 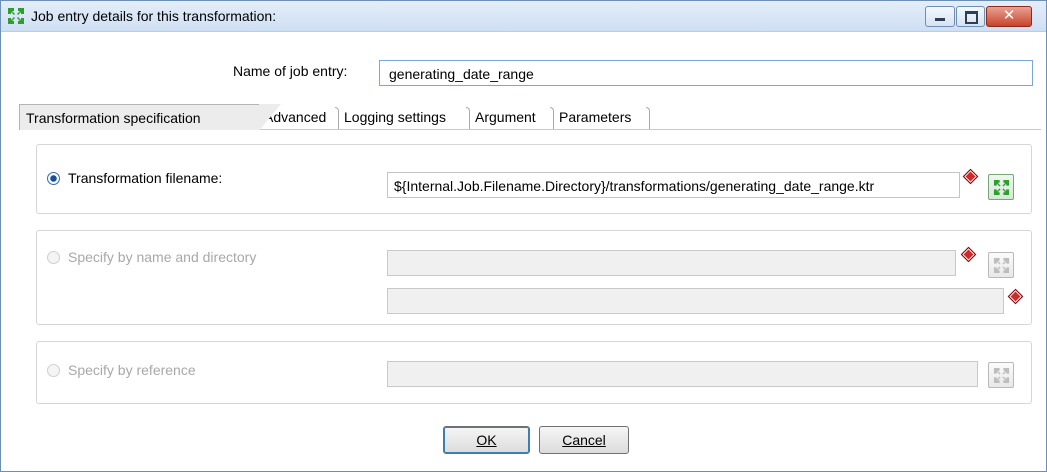 I want to click on maximize-button, so click(x=970, y=16).